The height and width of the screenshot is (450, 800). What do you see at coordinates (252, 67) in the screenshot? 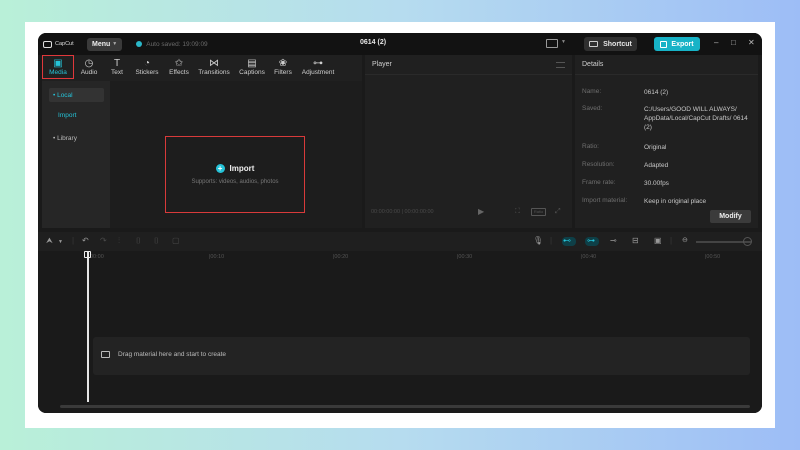
I see `tab-captions: ▤ Captions` at bounding box center [252, 67].